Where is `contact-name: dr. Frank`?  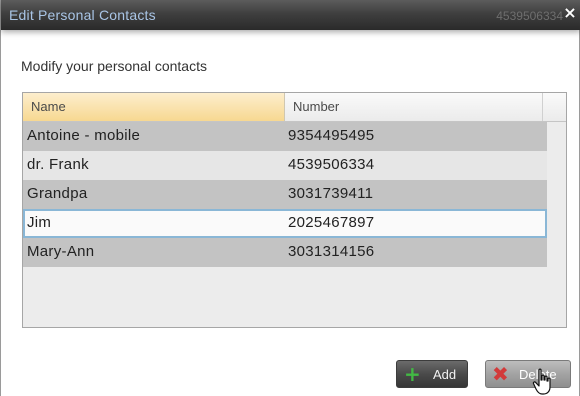 contact-name: dr. Frank is located at coordinates (58, 164).